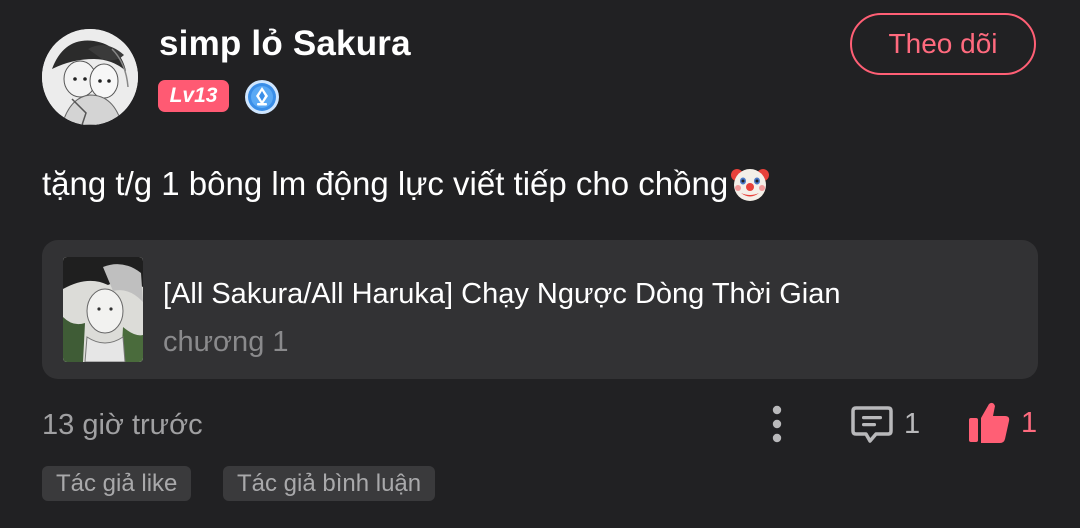 This screenshot has height=528, width=1080. Describe the element at coordinates (872, 424) in the screenshot. I see `comment-bubble-icon` at that location.